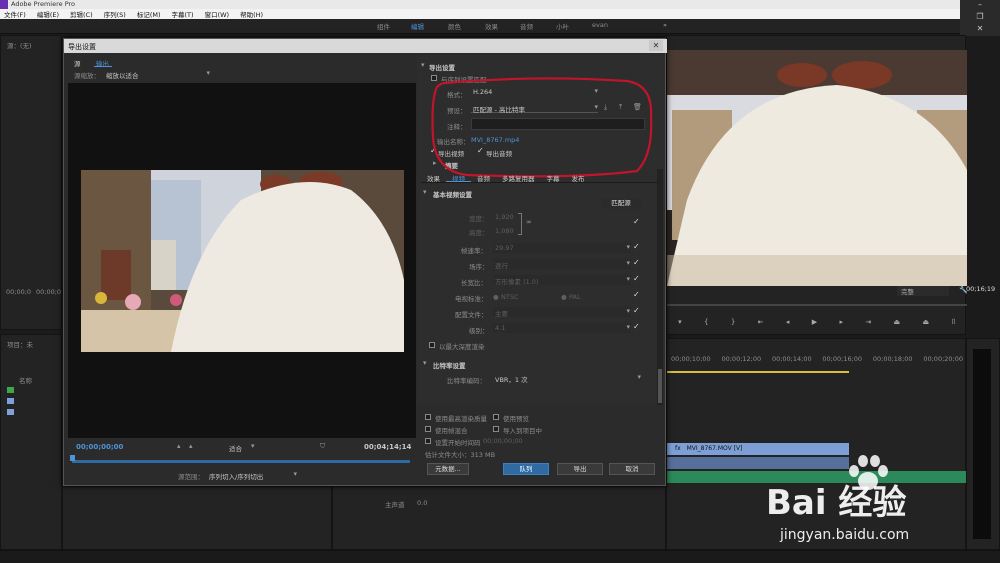  I want to click on preview-frame, so click(242, 261).